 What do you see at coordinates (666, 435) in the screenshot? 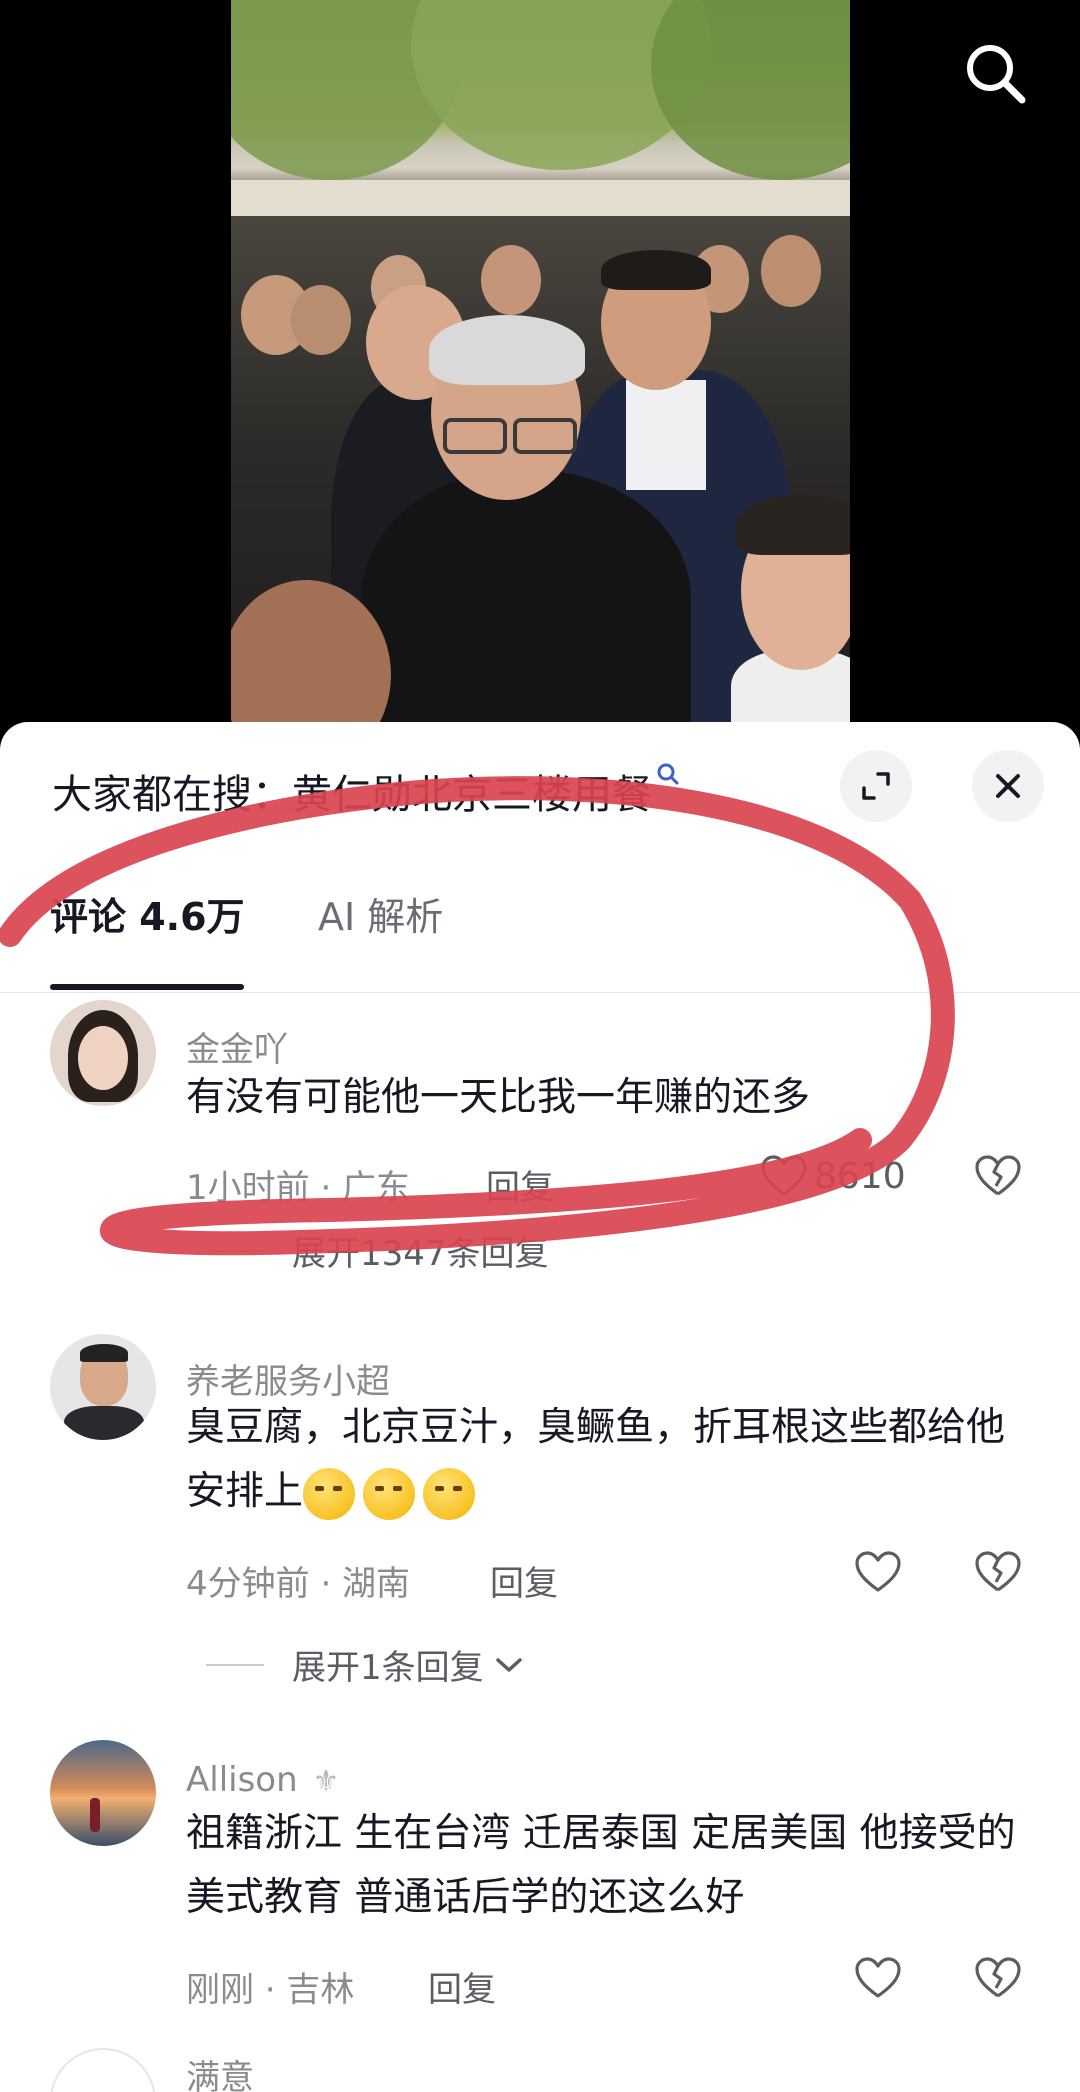
I see `white-shirt` at bounding box center [666, 435].